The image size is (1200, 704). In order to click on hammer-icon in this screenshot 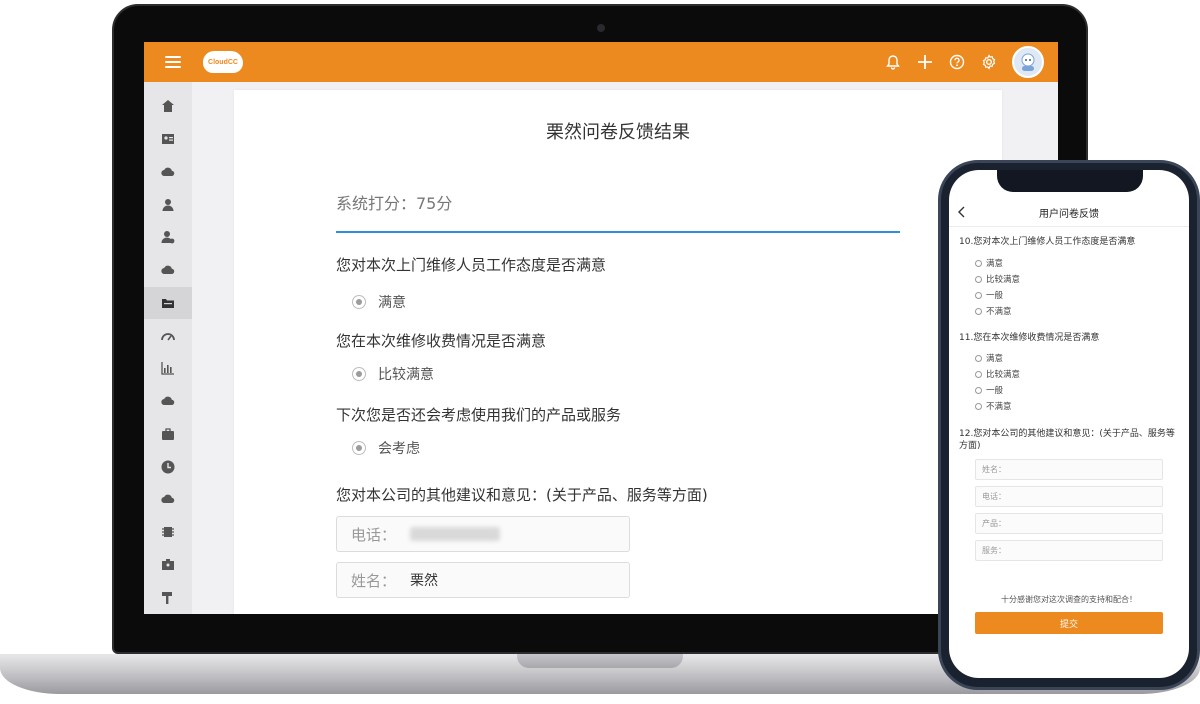, I will do `click(167, 597)`.